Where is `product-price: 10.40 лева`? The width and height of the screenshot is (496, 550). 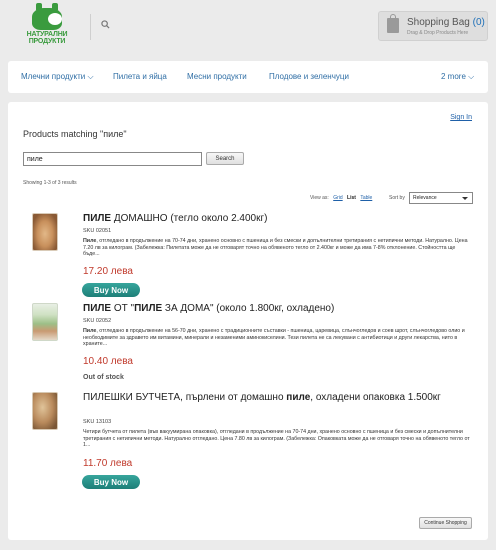 product-price: 10.40 лева is located at coordinates (108, 361).